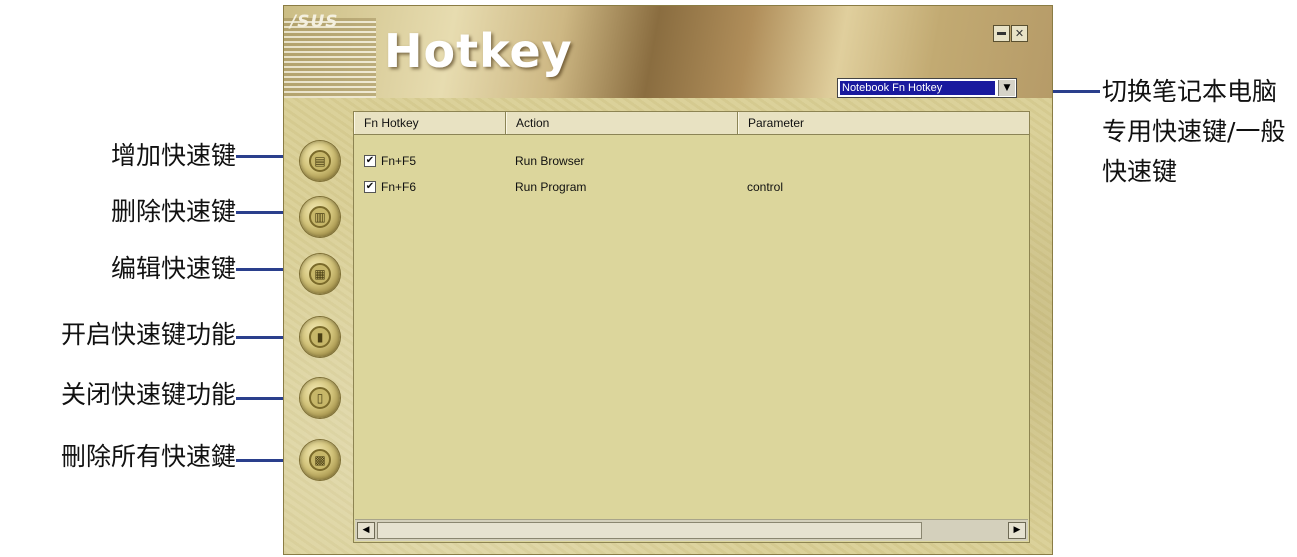 The image size is (1297, 557). What do you see at coordinates (430, 123) in the screenshot?
I see `column-header-fn-hotkey: Fn Hotkey` at bounding box center [430, 123].